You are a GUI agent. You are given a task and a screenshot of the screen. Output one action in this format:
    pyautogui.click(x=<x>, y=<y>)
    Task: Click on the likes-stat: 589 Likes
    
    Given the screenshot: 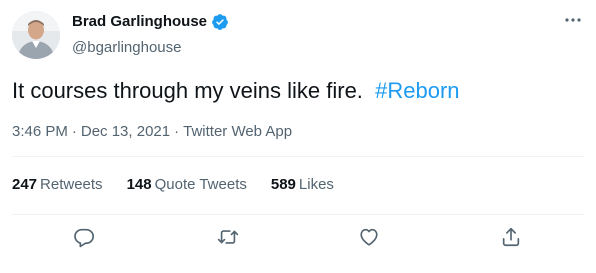 What is the action you would take?
    pyautogui.click(x=302, y=185)
    